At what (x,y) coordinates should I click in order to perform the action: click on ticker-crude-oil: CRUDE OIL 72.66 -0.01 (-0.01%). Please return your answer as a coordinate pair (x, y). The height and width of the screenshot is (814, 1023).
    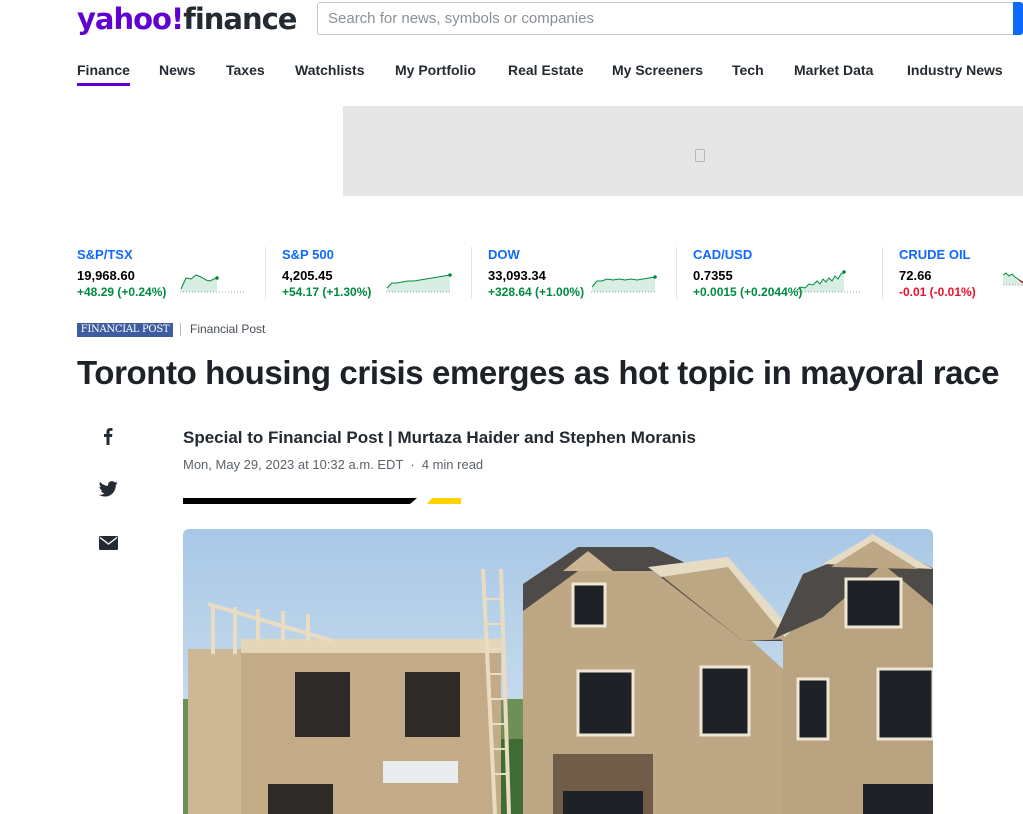
    Looking at the image, I should click on (961, 273).